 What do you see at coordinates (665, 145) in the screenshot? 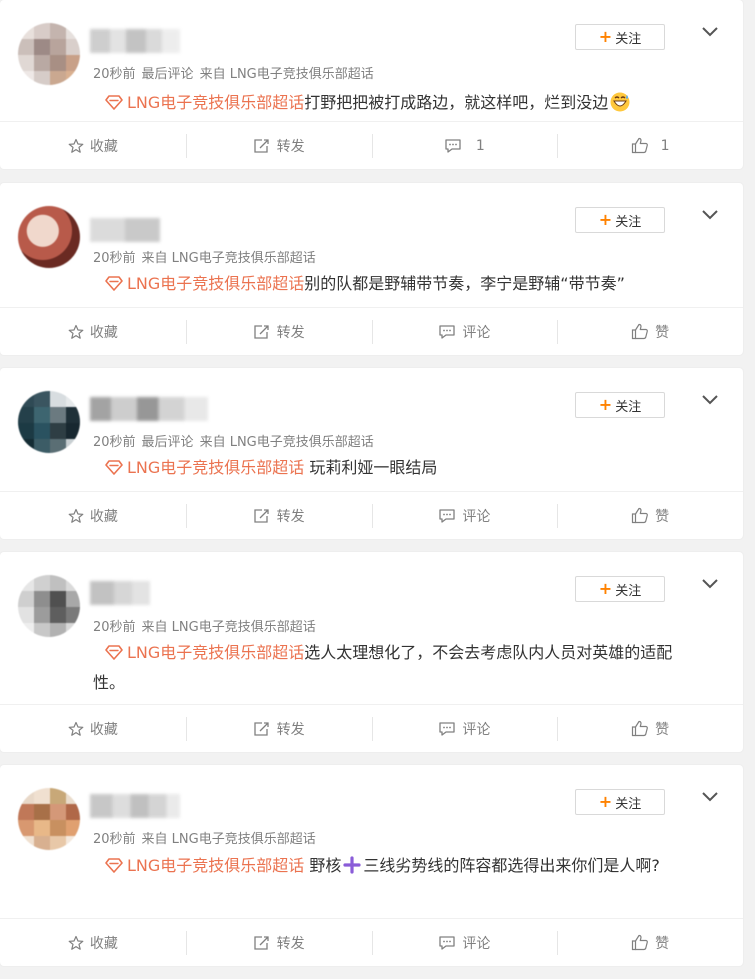
I see `like-count: 1` at bounding box center [665, 145].